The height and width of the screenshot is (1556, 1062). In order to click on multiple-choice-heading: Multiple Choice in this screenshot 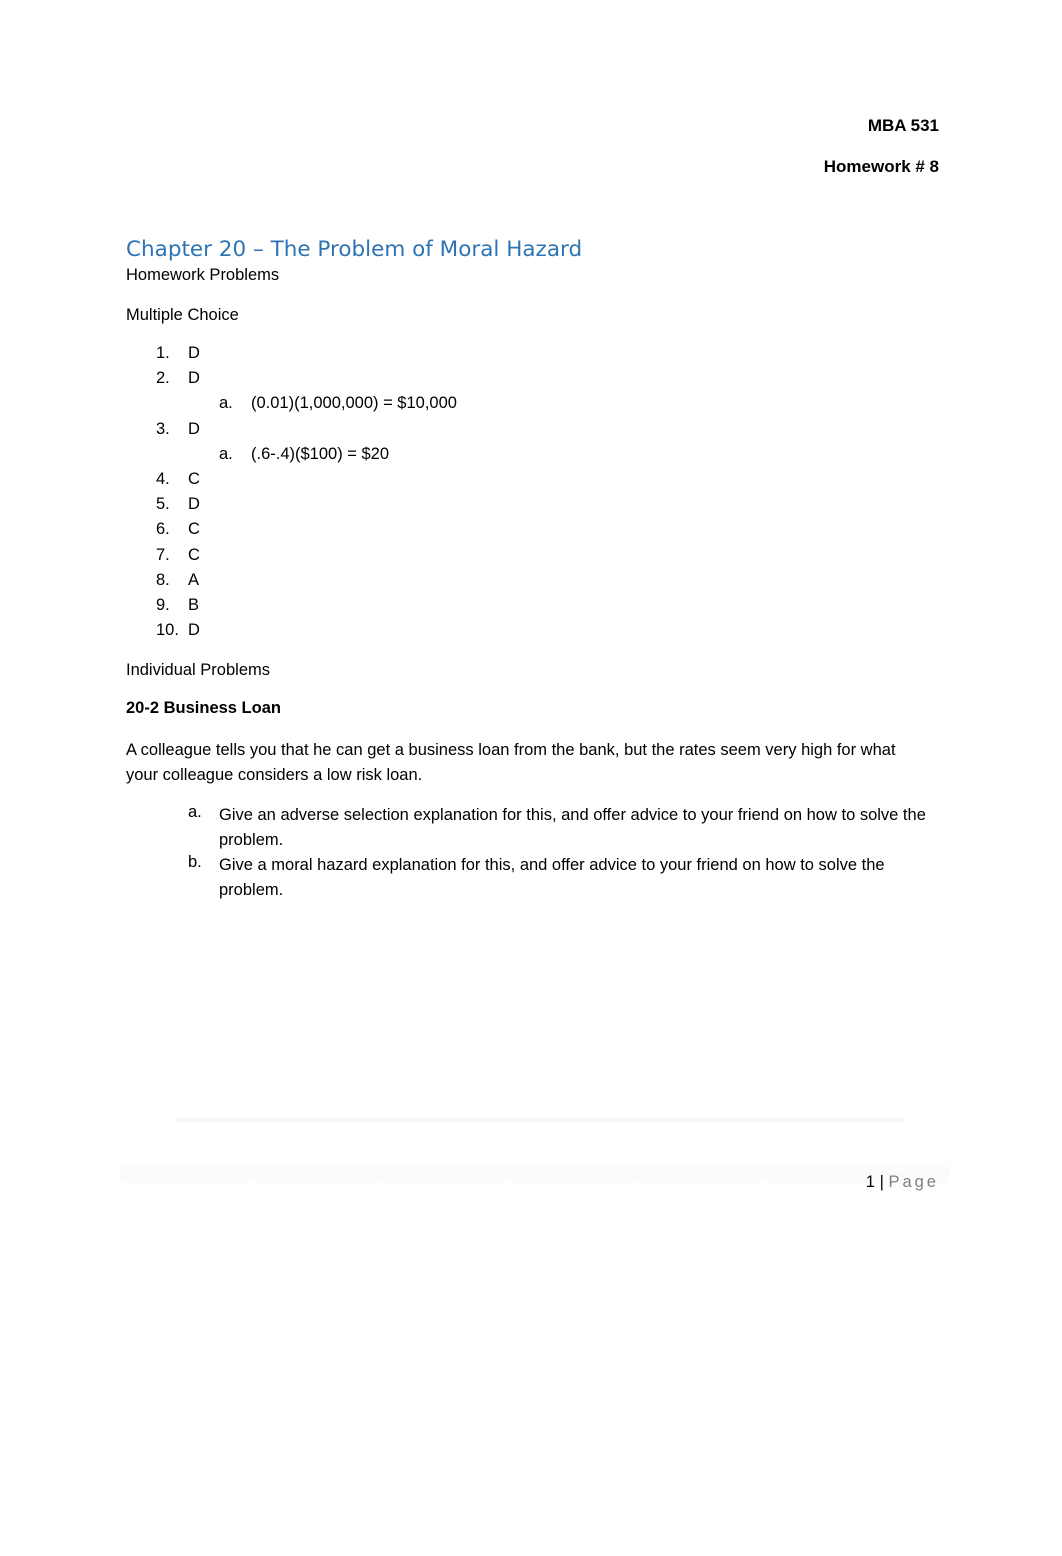, I will do `click(182, 315)`.